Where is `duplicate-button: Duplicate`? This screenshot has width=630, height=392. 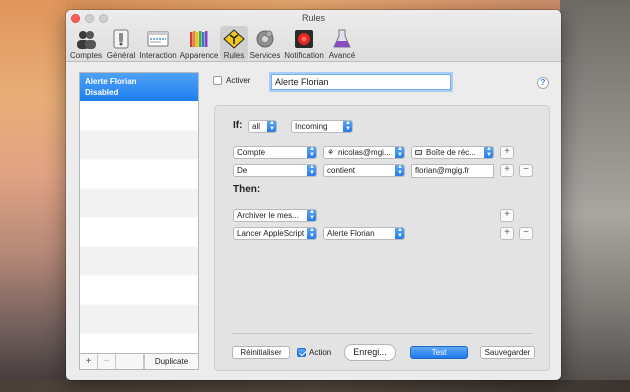 duplicate-button: Duplicate is located at coordinates (171, 361).